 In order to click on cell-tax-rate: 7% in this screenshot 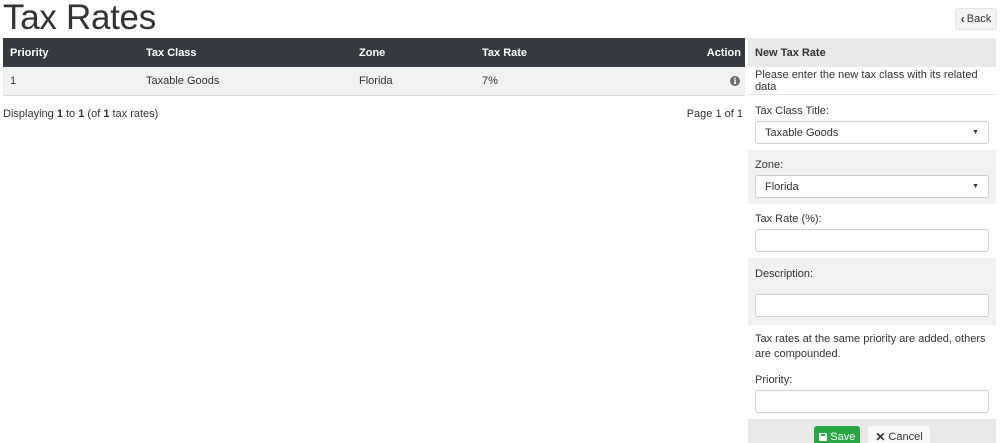, I will do `click(490, 80)`.